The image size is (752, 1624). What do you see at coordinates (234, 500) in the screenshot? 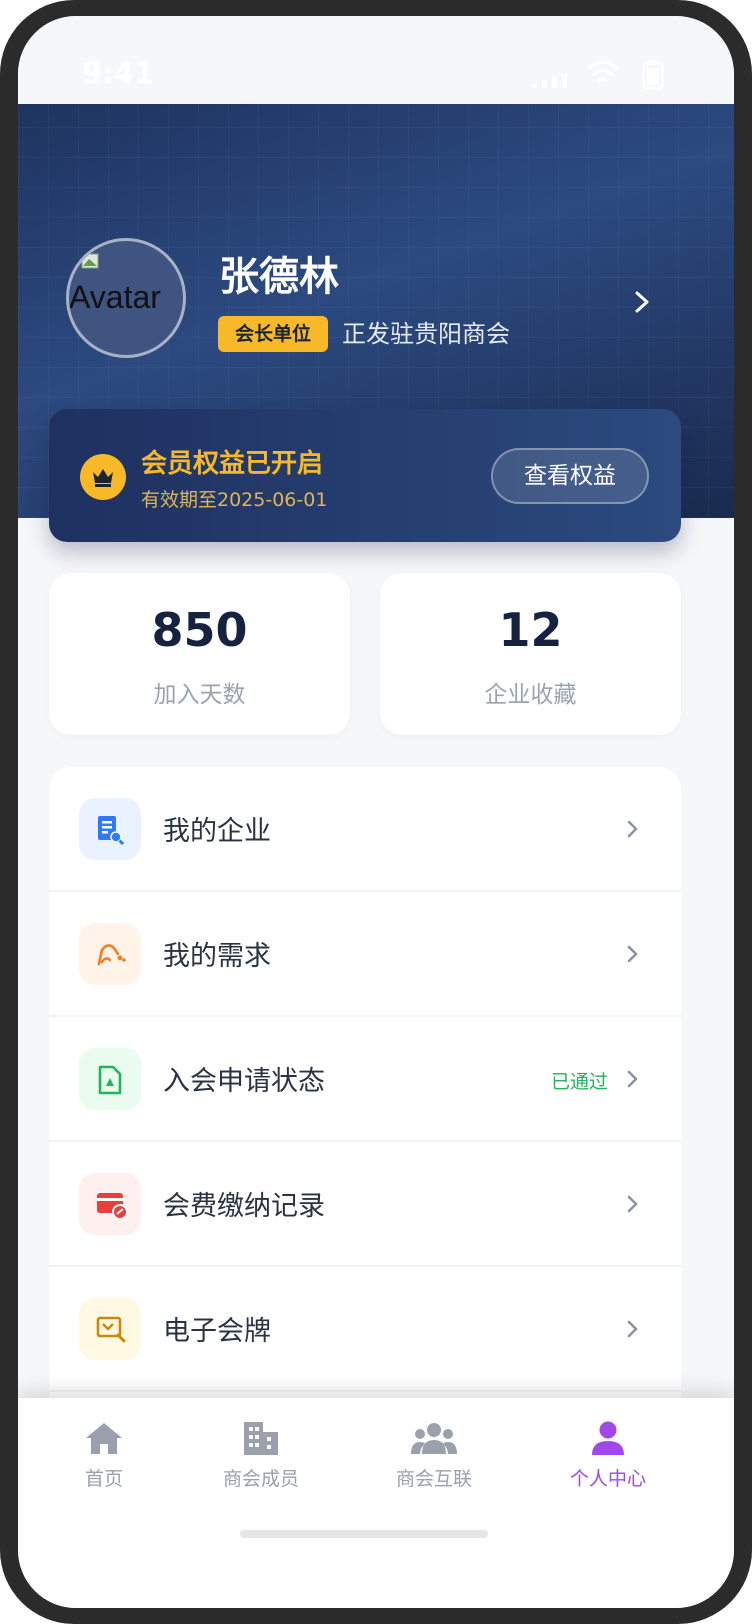
I see `membership-expiry: 有效期至2025-06-01` at bounding box center [234, 500].